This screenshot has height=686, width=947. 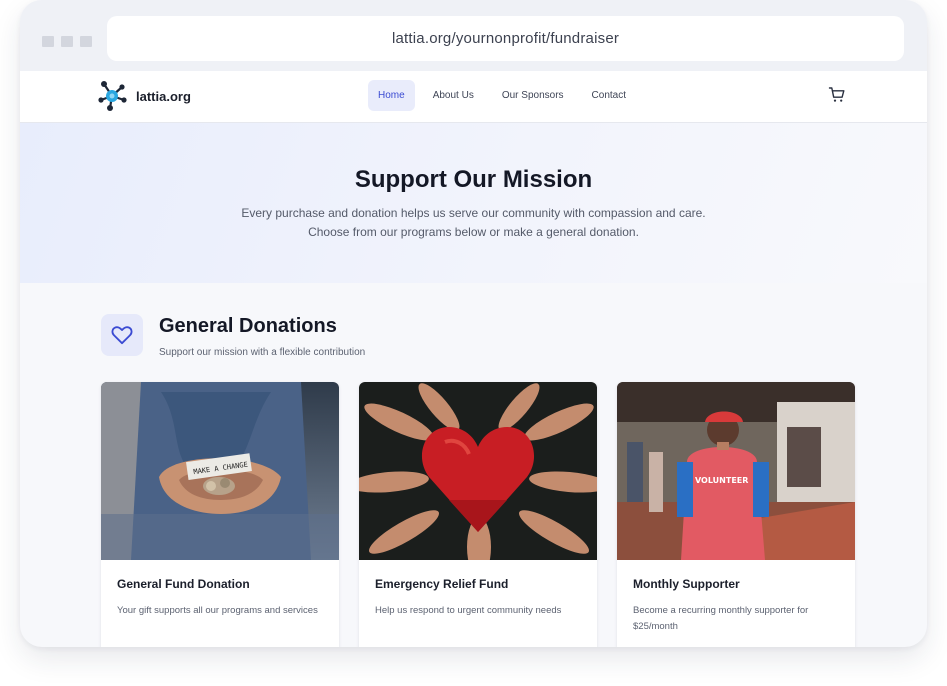 What do you see at coordinates (478, 471) in the screenshot?
I see `hands-forming-heart-image` at bounding box center [478, 471].